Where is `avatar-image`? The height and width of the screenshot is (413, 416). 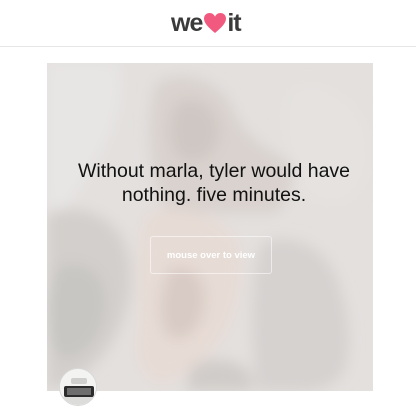 avatar-image is located at coordinates (78, 387).